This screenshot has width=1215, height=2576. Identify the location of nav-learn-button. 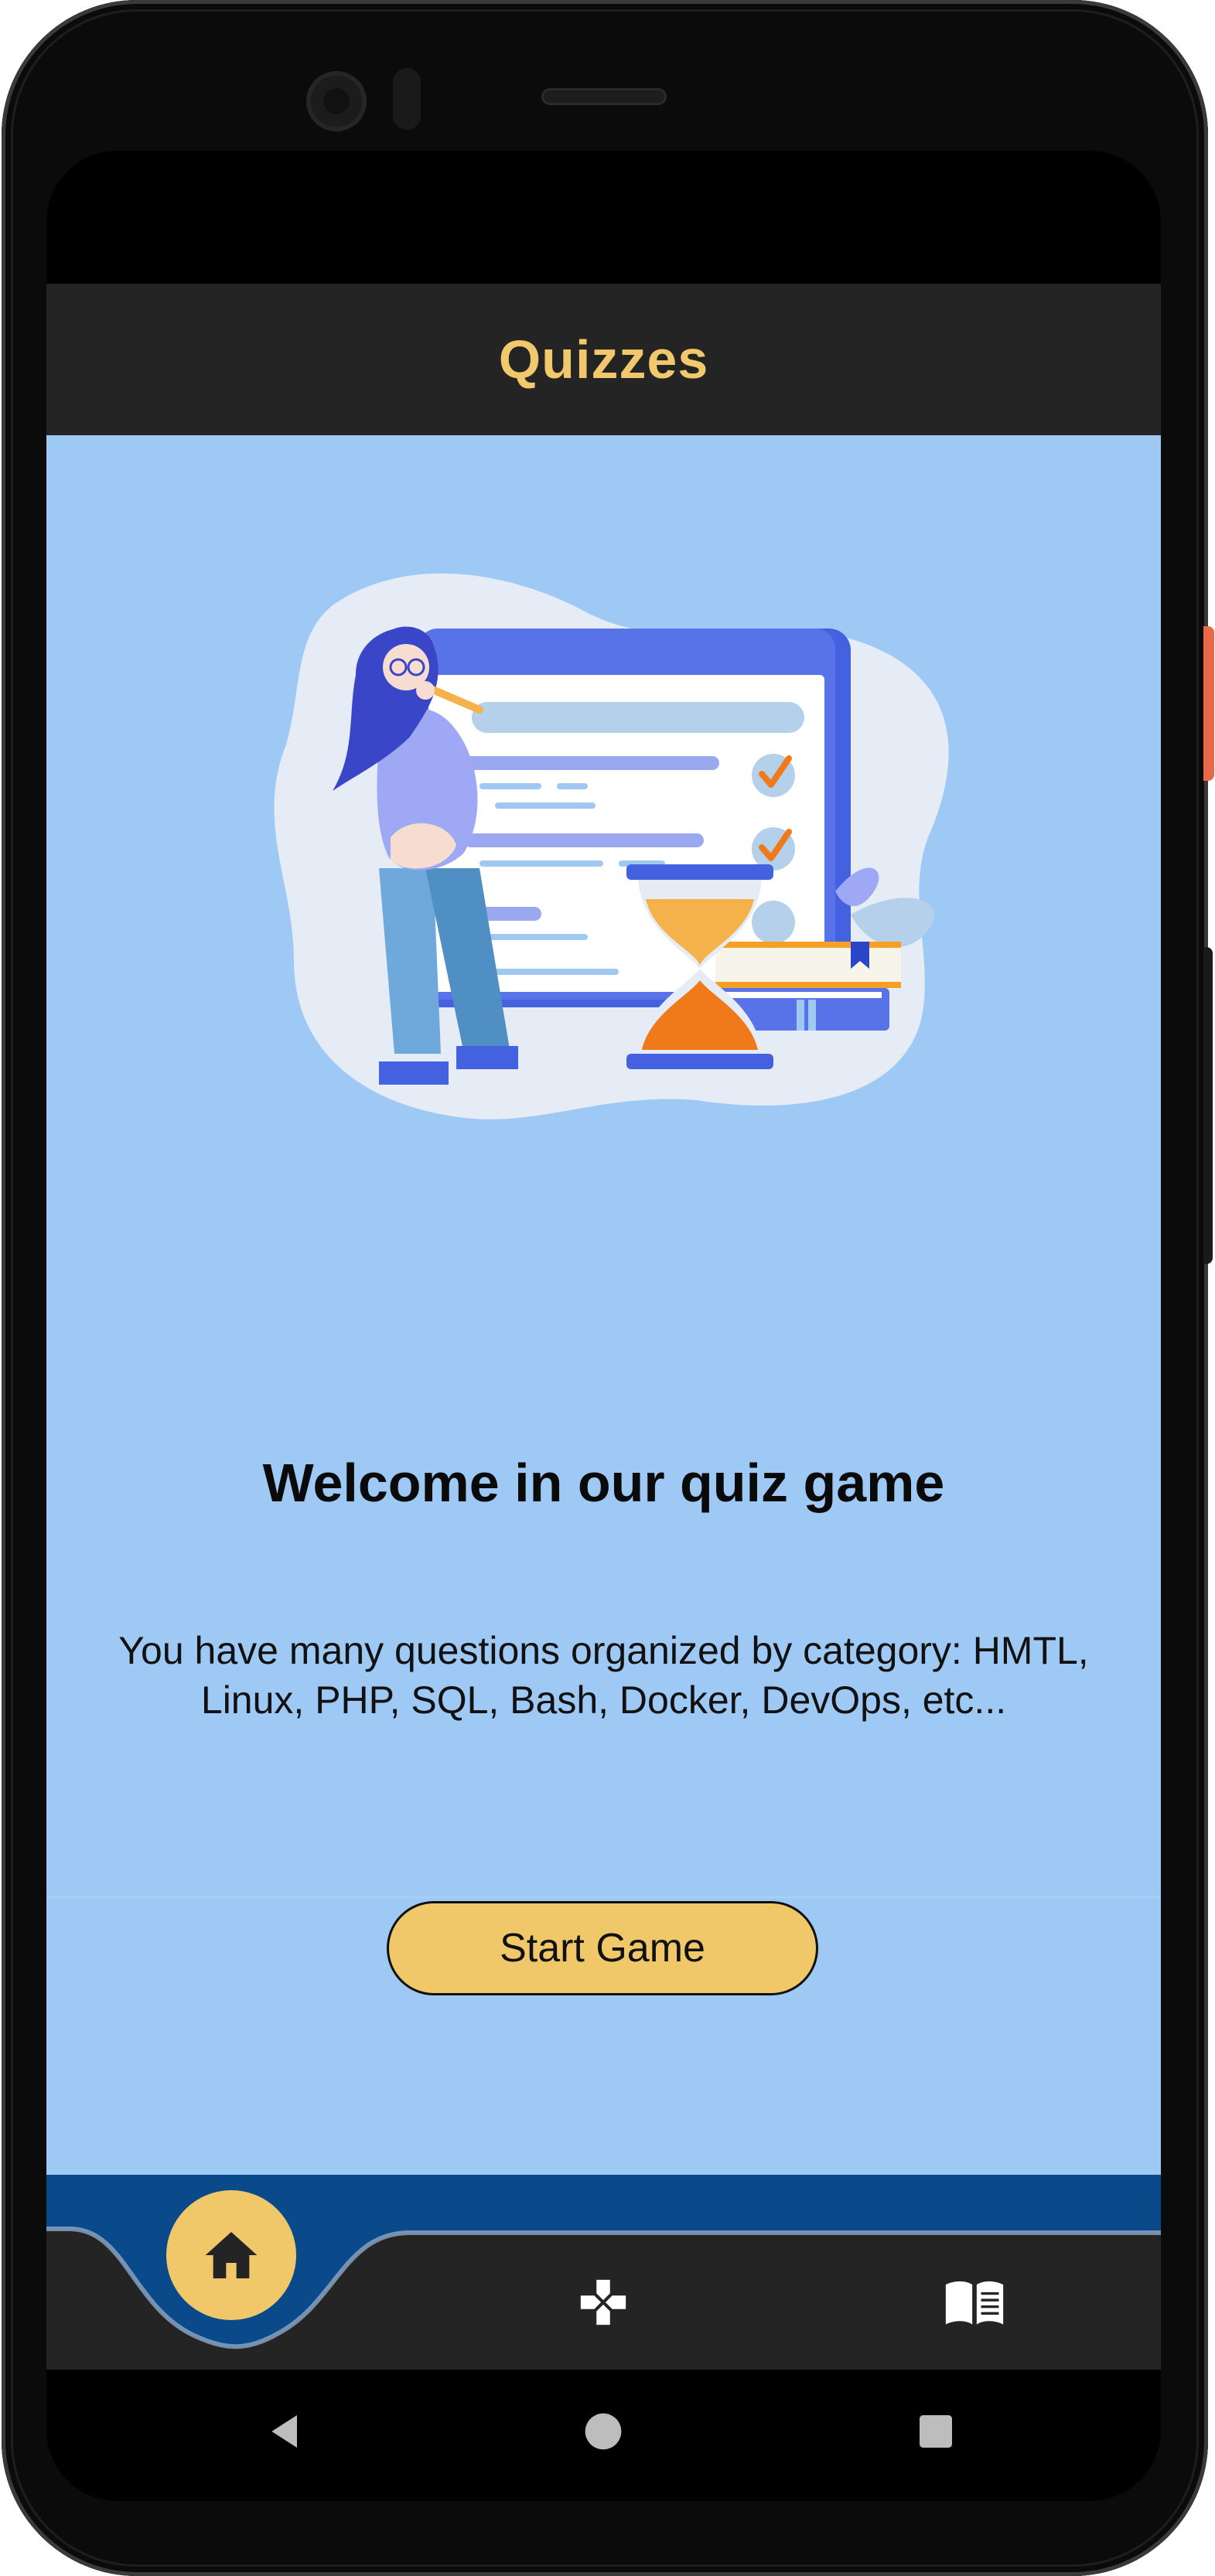
(975, 2302).